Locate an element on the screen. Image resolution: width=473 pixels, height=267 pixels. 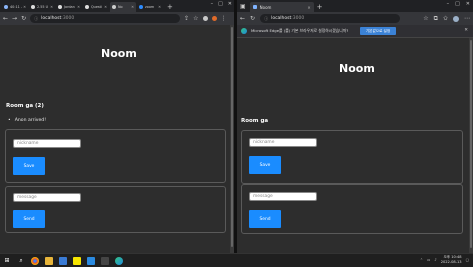
url-host: localhost is located at coordinates (51, 18).